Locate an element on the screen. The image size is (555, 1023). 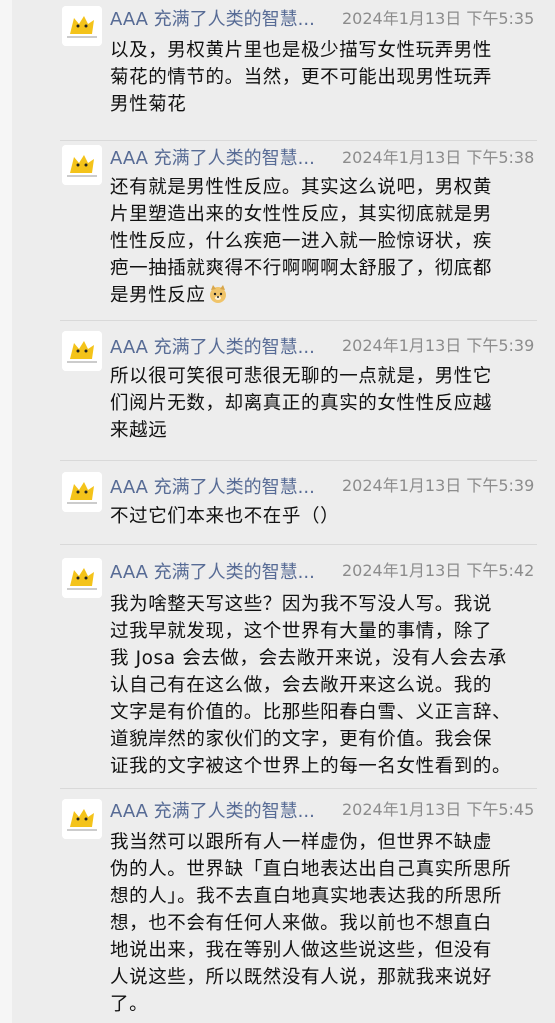
message-line: 地说出来，我在等别人做这些说这些，但没有 is located at coordinates (301, 950).